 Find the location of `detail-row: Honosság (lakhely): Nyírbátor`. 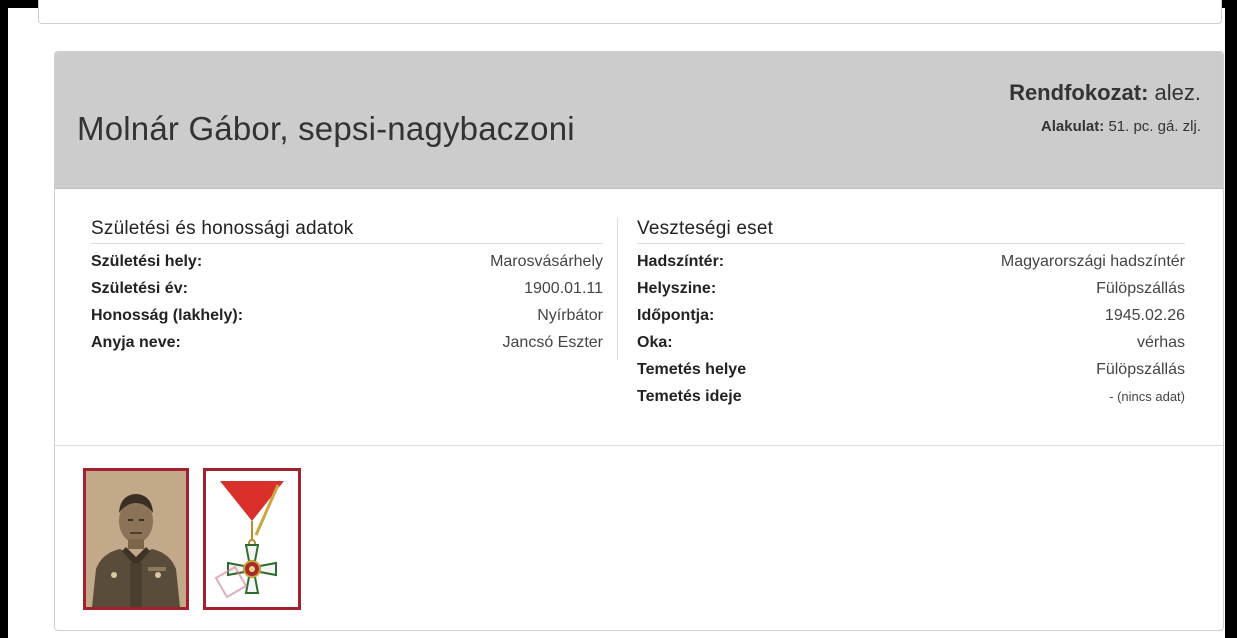

detail-row: Honosság (lakhely): Nyírbátor is located at coordinates (347, 315).